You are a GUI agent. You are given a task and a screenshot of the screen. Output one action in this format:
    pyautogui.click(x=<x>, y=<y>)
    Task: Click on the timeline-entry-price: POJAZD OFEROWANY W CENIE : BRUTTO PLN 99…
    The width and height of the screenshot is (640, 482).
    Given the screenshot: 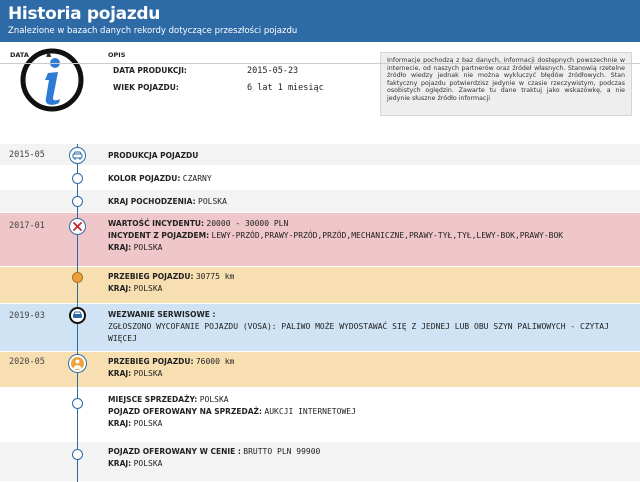 What is the action you would take?
    pyautogui.click(x=320, y=462)
    